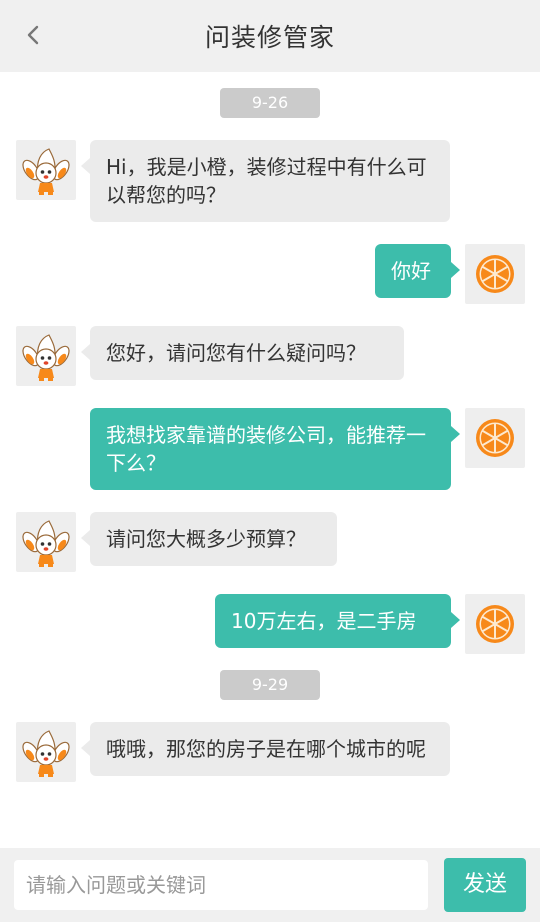 This screenshot has width=540, height=922. I want to click on timestamp: 9-26 11:53, so click(270, 115).